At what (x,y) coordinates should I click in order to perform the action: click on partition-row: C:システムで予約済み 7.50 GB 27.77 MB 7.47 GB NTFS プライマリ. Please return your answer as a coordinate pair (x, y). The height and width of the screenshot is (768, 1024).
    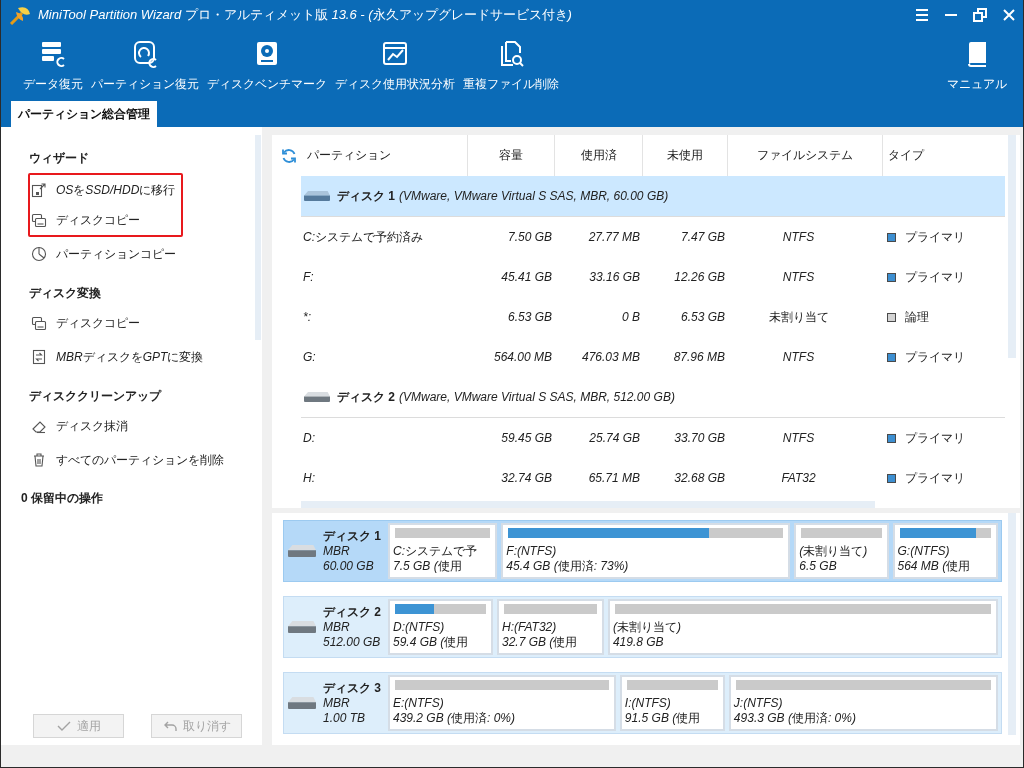
    Looking at the image, I should click on (653, 237).